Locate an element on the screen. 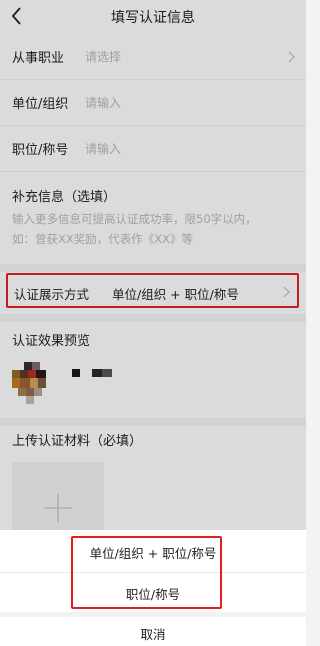  cancel-button: 取消 is located at coordinates (153, 633).